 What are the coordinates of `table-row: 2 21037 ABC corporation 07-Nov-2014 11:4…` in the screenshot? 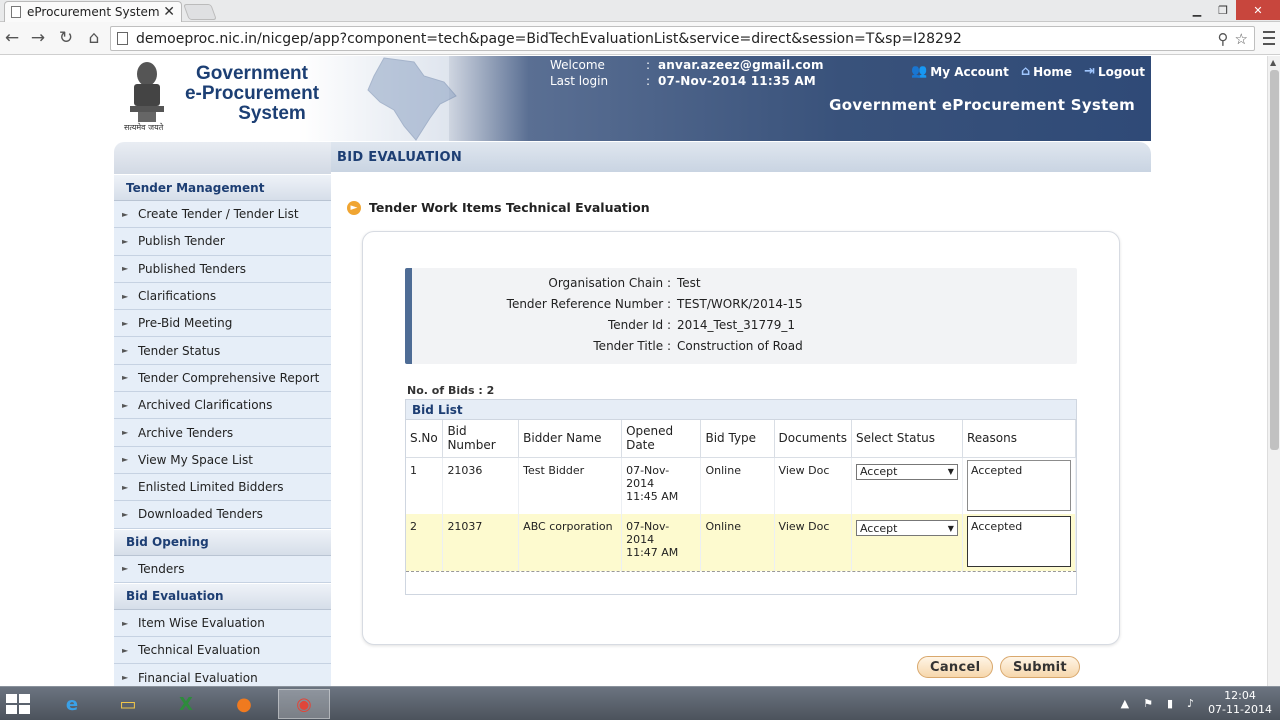 It's located at (741, 542).